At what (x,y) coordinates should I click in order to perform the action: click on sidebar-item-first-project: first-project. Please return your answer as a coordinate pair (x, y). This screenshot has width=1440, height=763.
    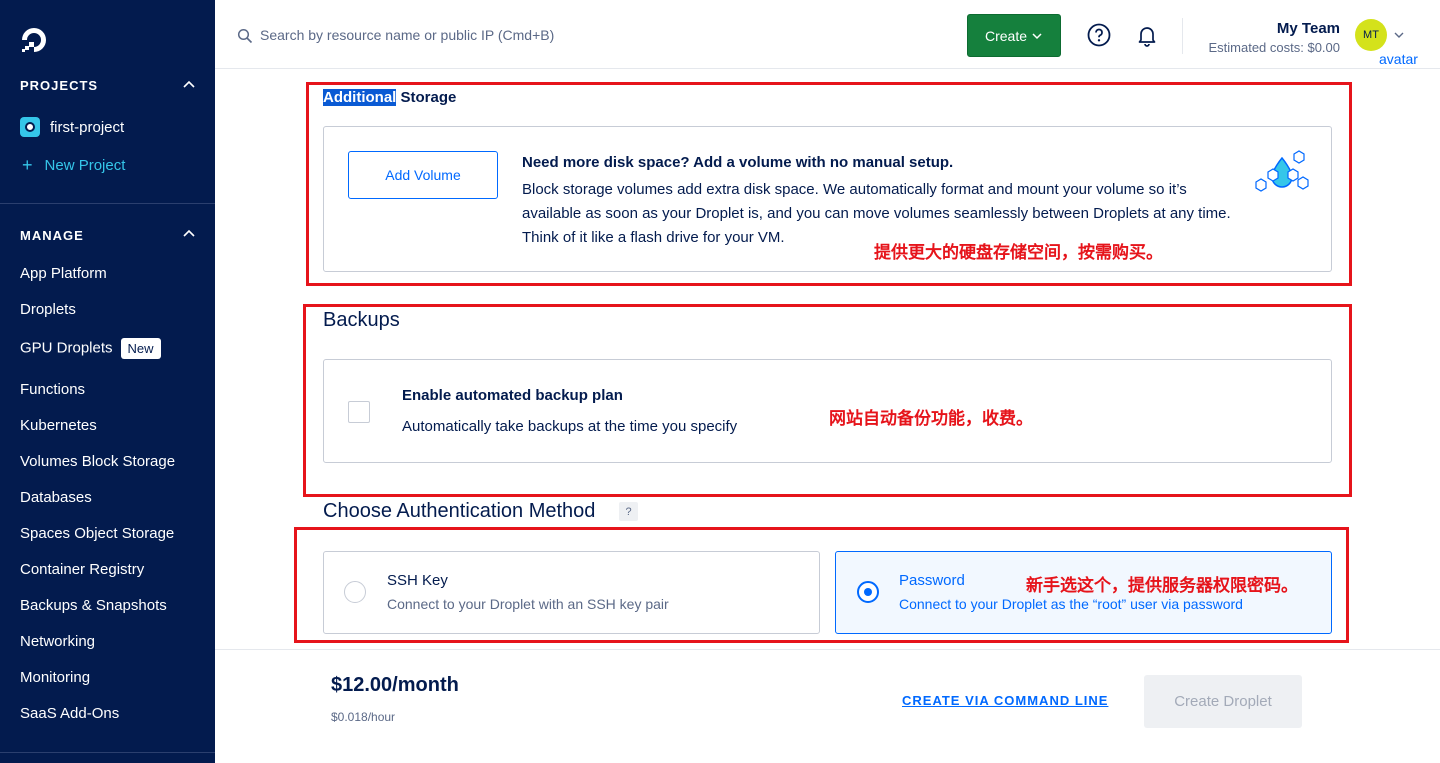
    Looking at the image, I should click on (72, 127).